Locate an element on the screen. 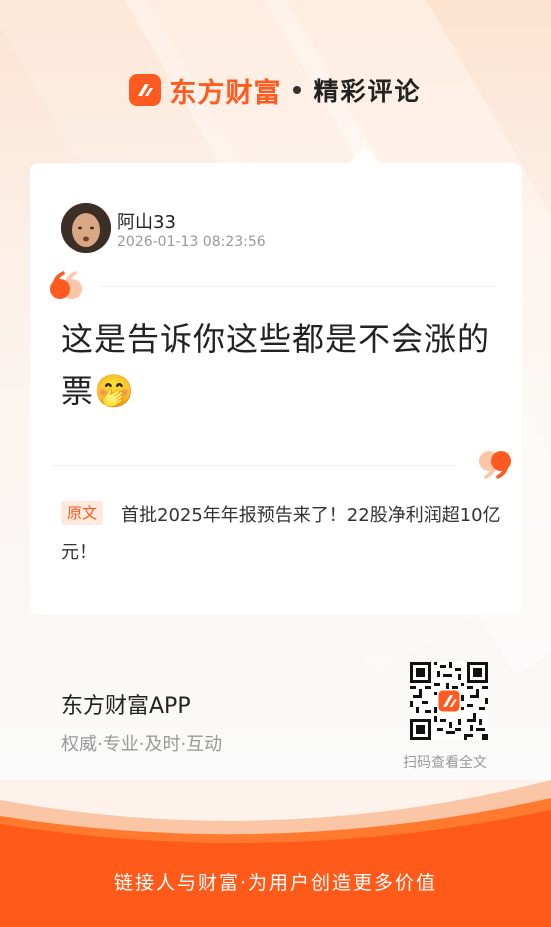  close-quote-icon is located at coordinates (492, 467).